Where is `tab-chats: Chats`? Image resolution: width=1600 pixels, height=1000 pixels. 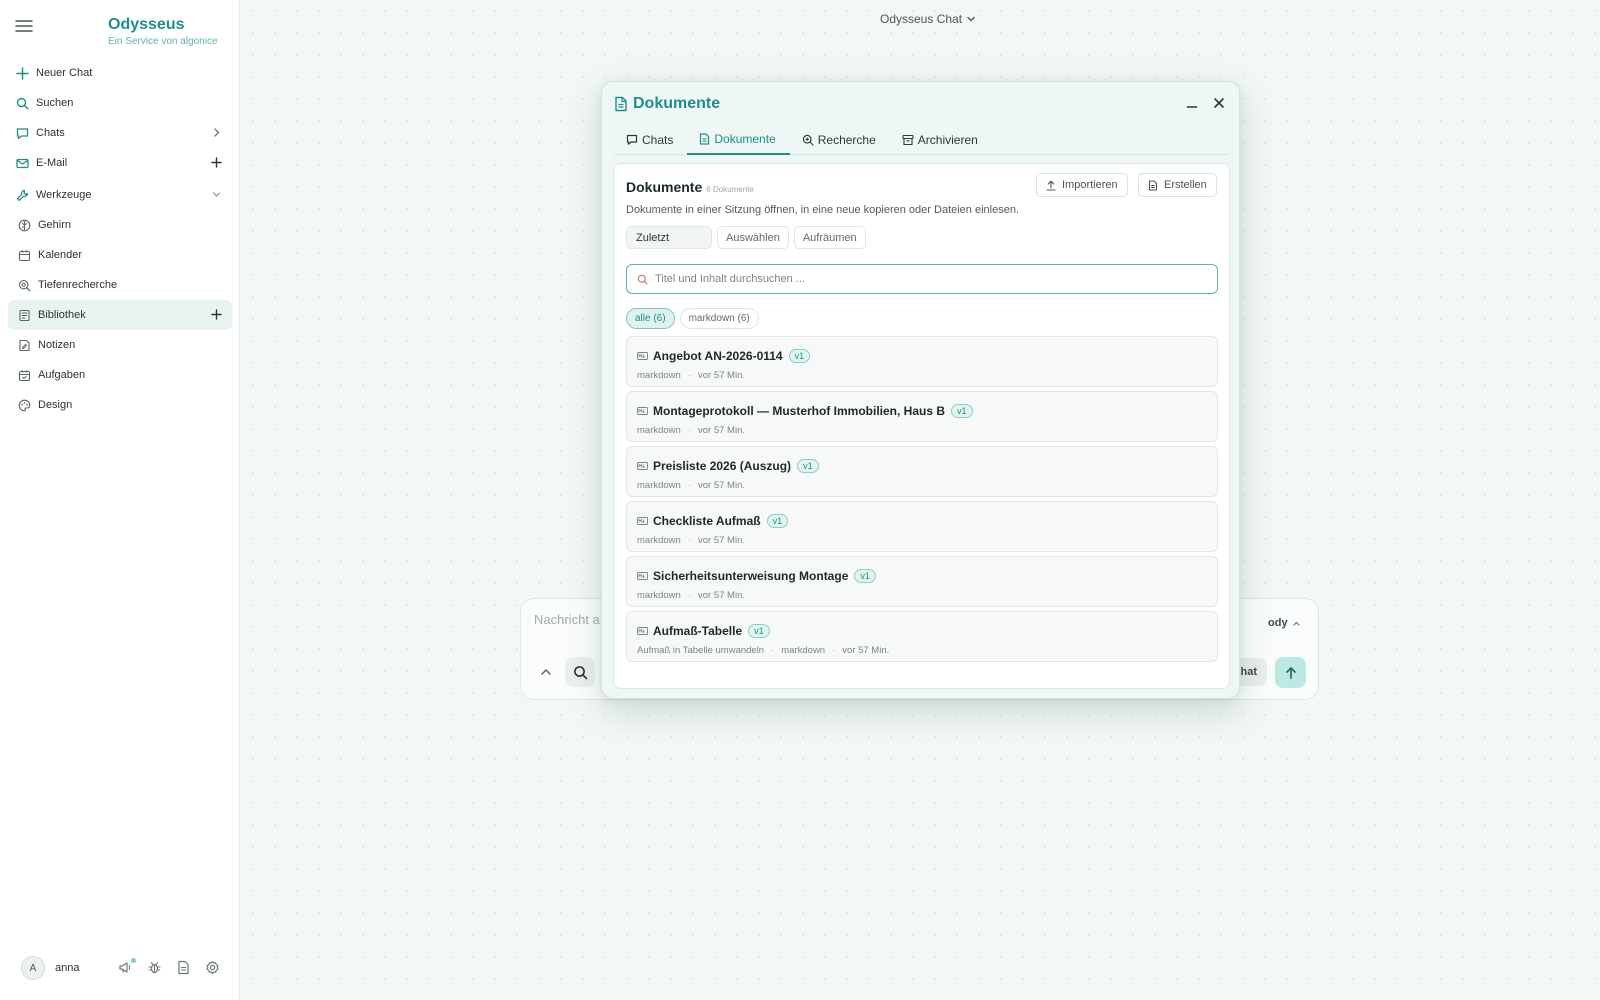 tab-chats: Chats is located at coordinates (650, 140).